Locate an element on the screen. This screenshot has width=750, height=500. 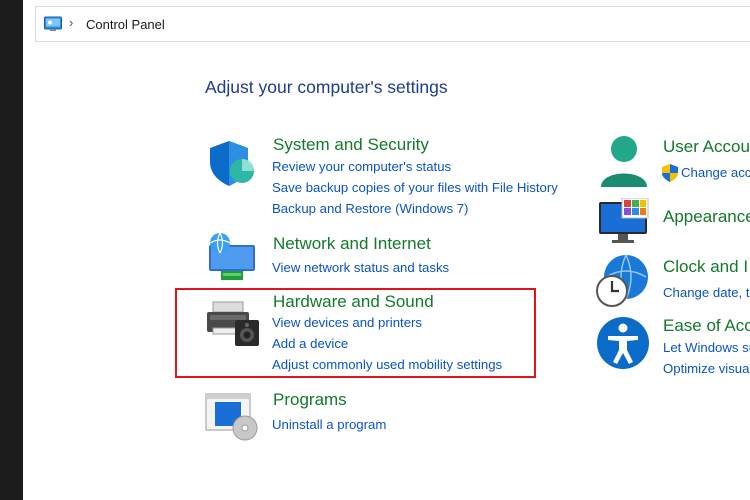
link-backup-restore: Backup and Restore (Windows 7) is located at coordinates (370, 208).